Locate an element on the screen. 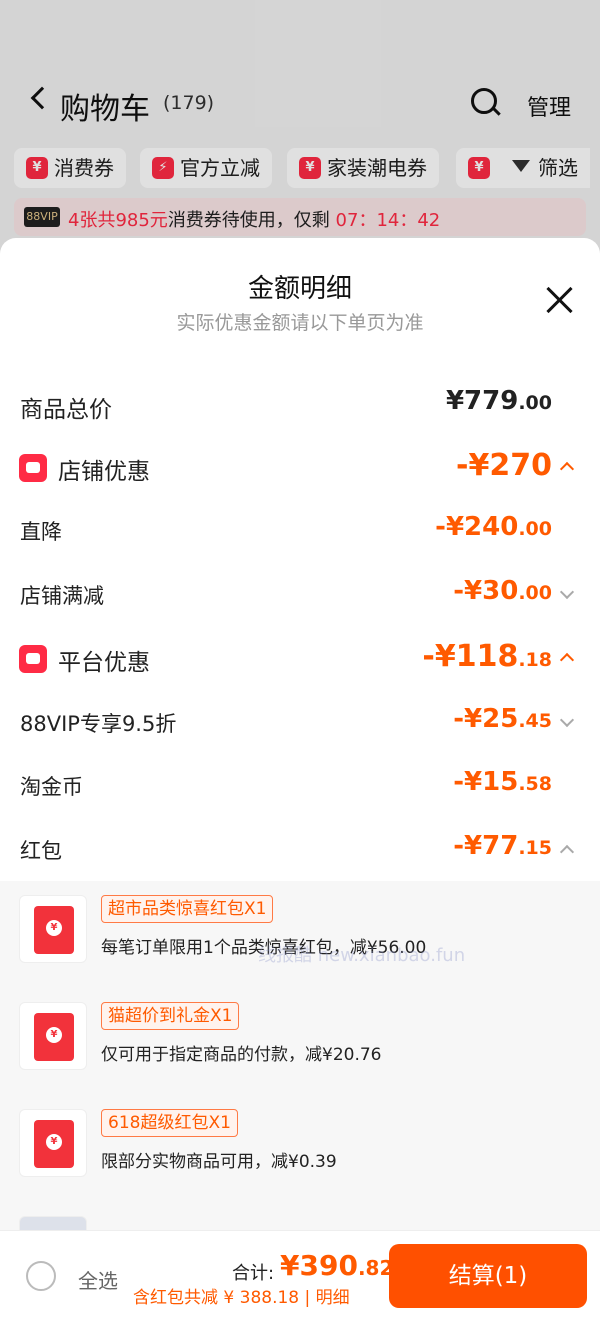 The width and height of the screenshot is (600, 1320). checkout-bar: 全选 合计: ¥390.82 含红包共减 ¥ 388.18 | 明细 结算(1) is located at coordinates (300, 1275).